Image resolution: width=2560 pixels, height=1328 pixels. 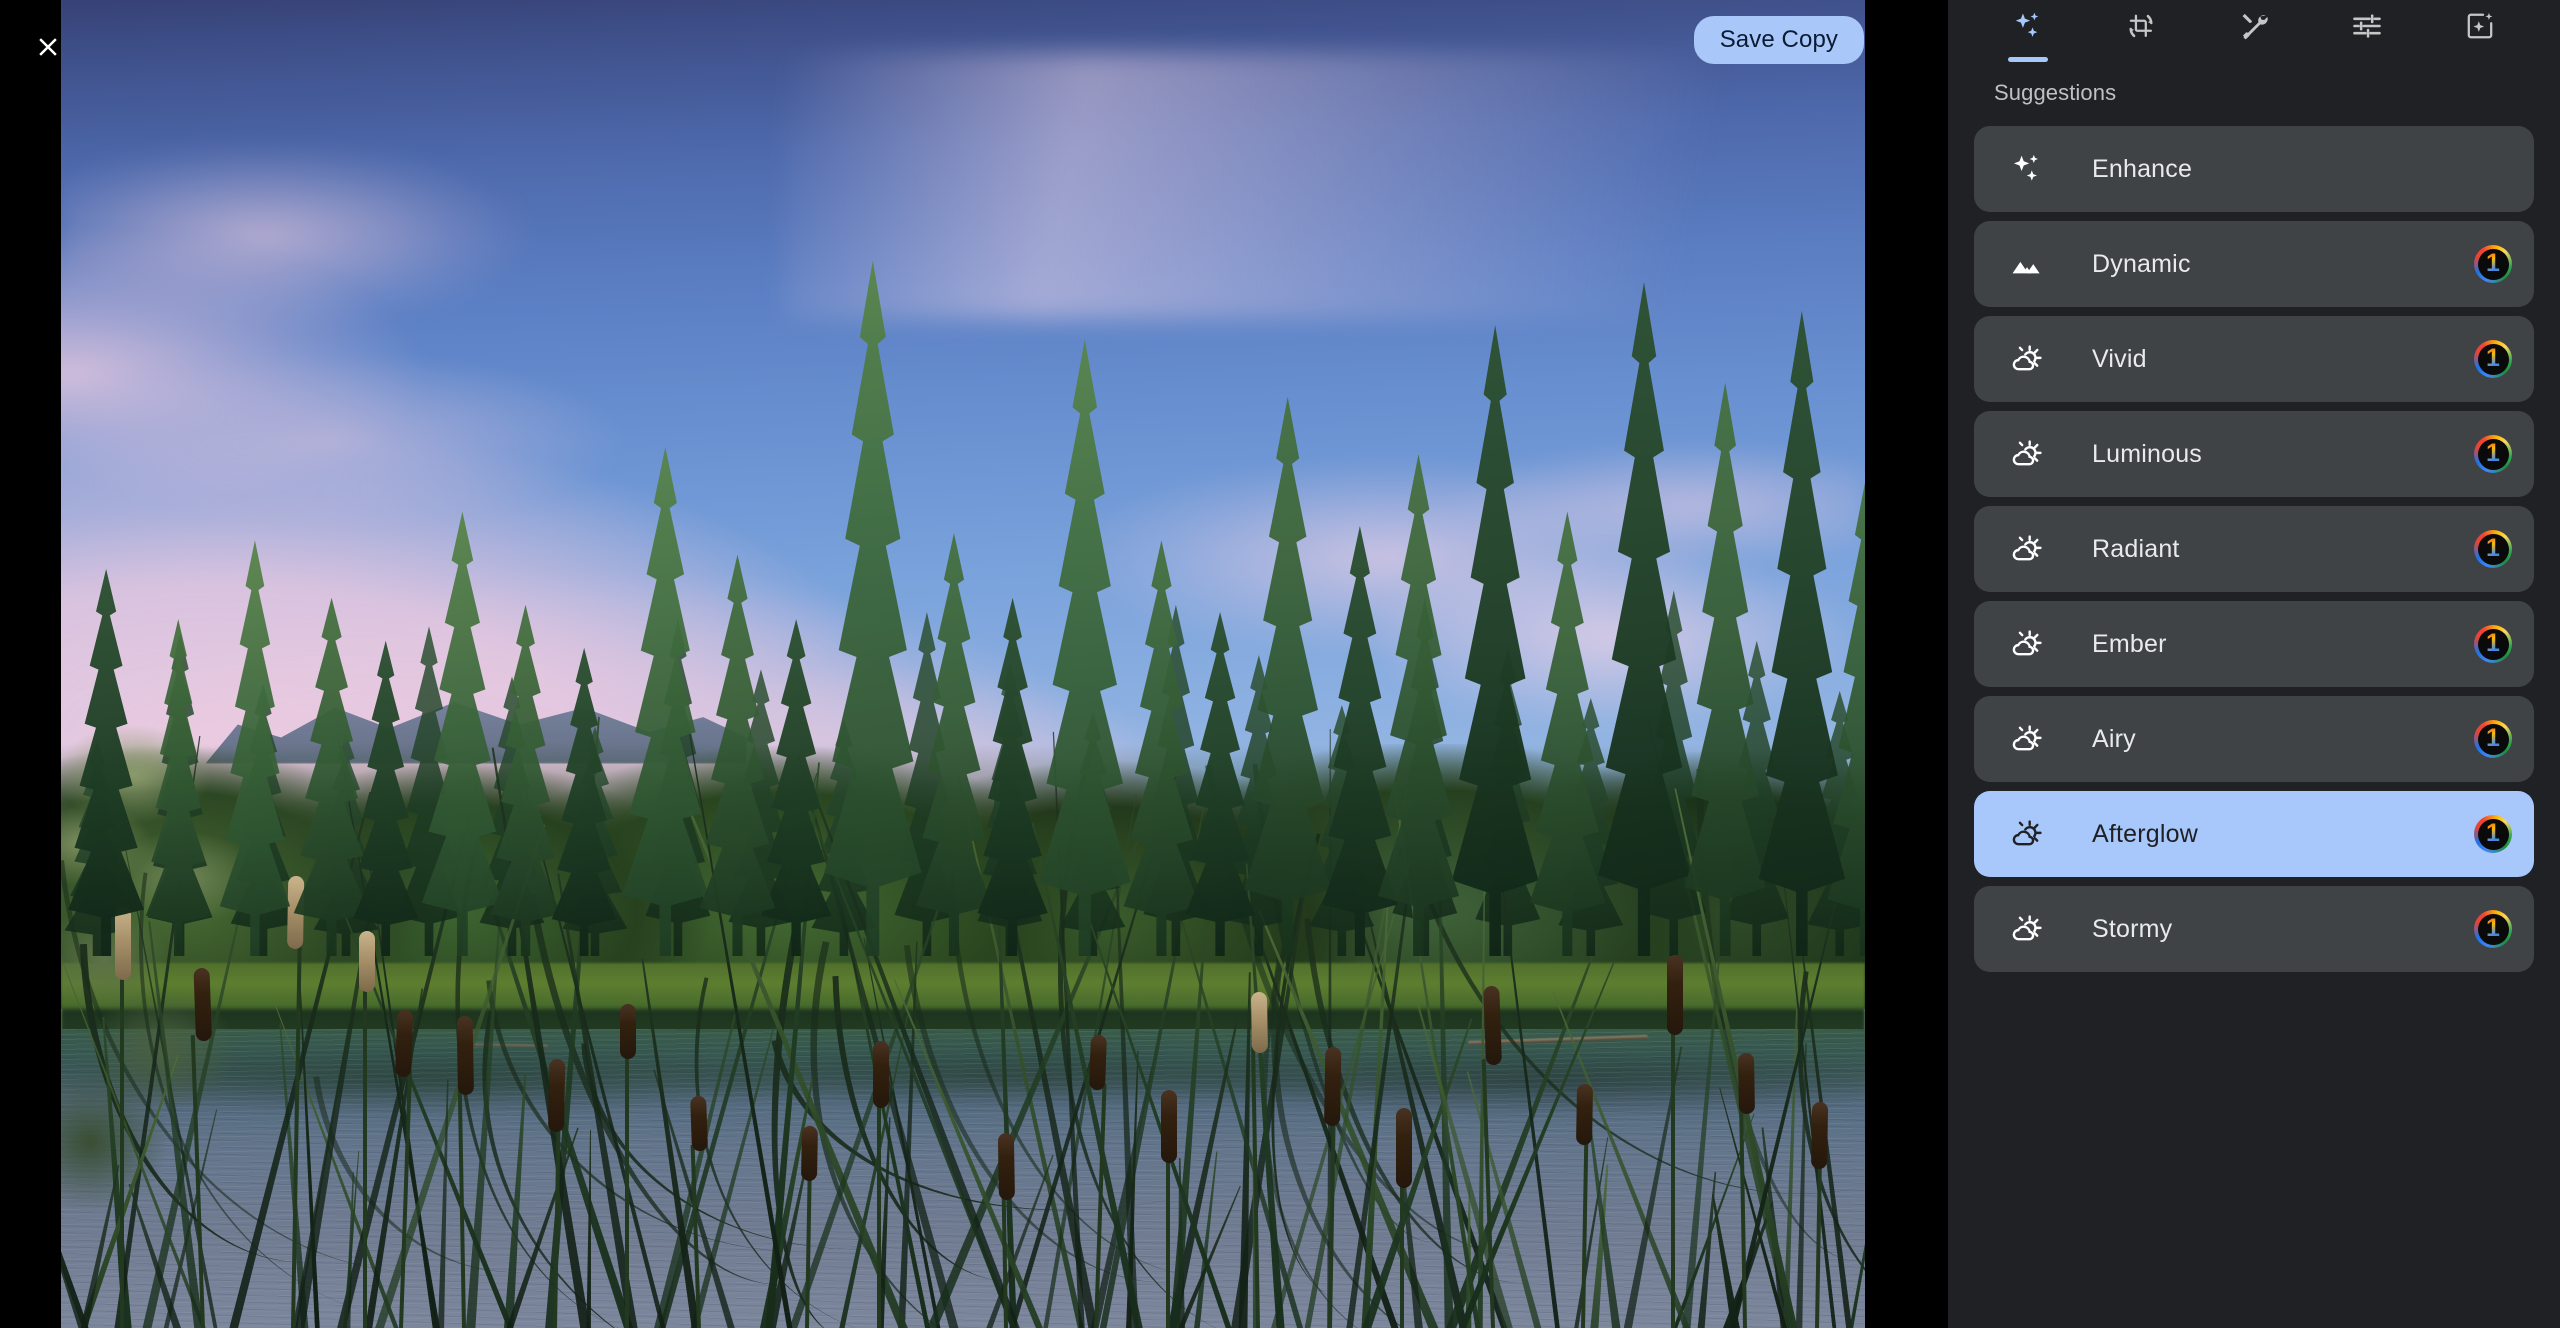 I want to click on suggestion-label: Dynamic, so click(x=2141, y=263).